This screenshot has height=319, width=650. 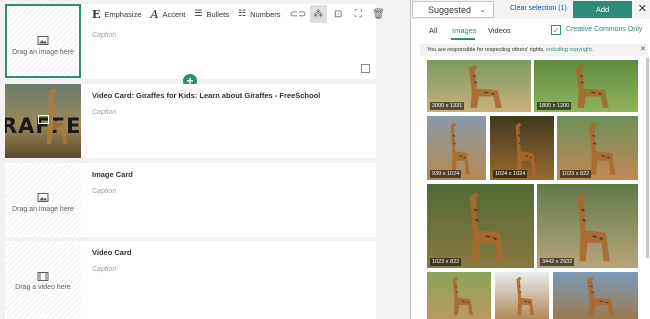 I want to click on video-icon, so click(x=43, y=119).